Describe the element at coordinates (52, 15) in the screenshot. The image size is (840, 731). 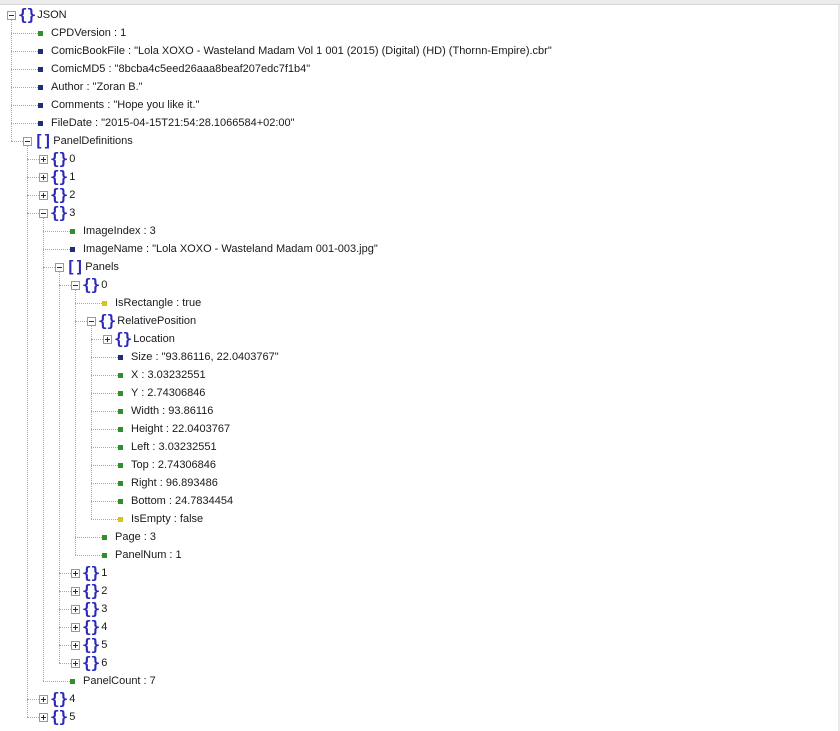
I see `tree-node-label: JSON` at that location.